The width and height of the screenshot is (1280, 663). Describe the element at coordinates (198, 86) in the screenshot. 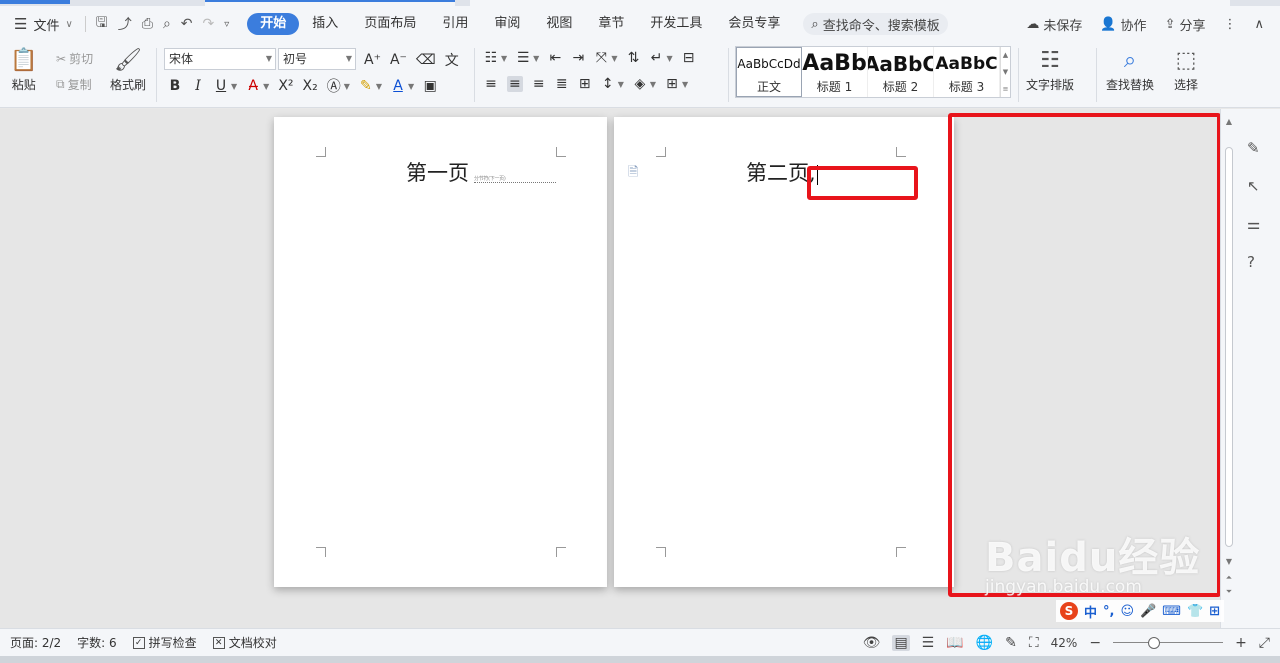

I see `italic-icon: I` at that location.